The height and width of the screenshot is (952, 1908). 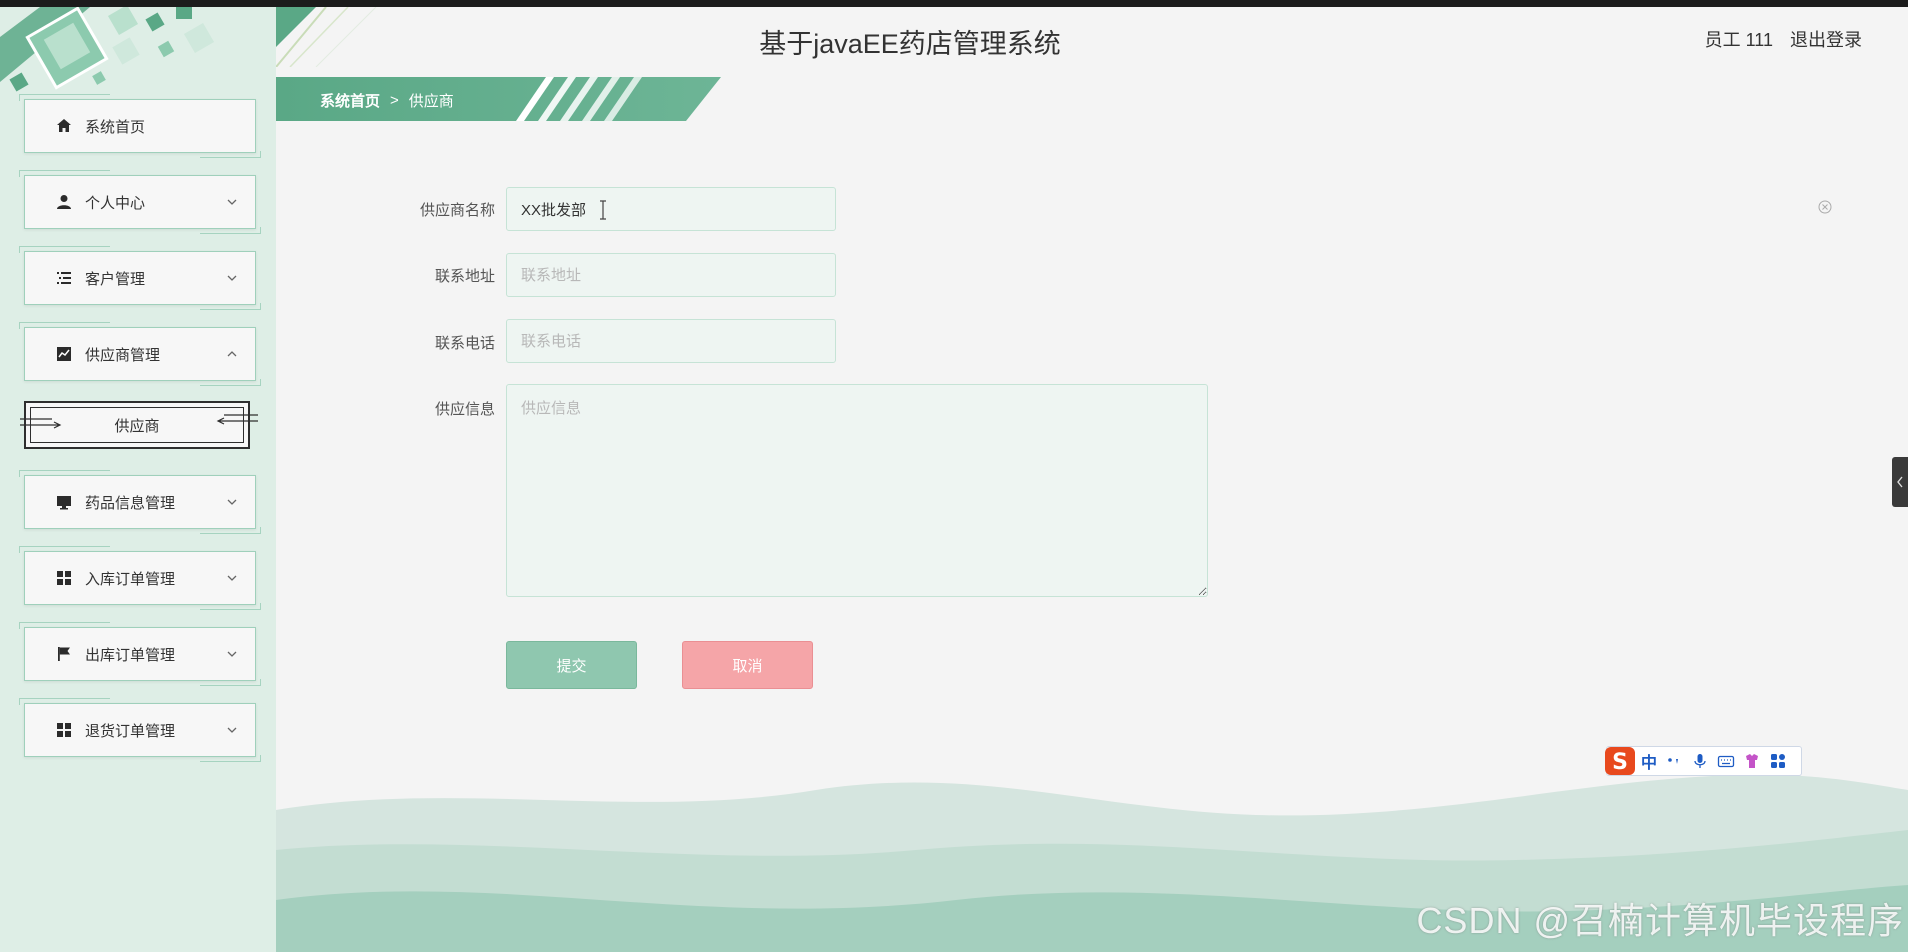 I want to click on sidebar-item-label: 个人中心, so click(x=115, y=203).